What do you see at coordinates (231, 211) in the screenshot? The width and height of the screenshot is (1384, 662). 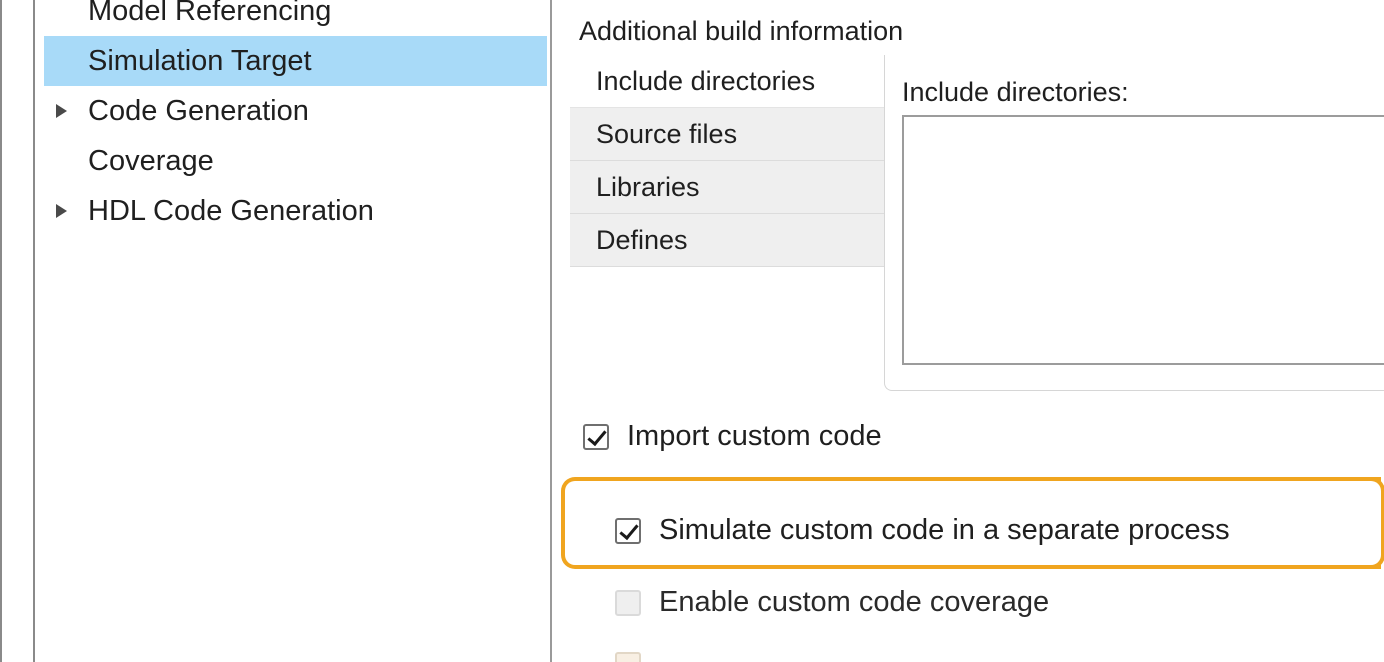 I see `tree-item-label: HDL Code Generation` at bounding box center [231, 211].